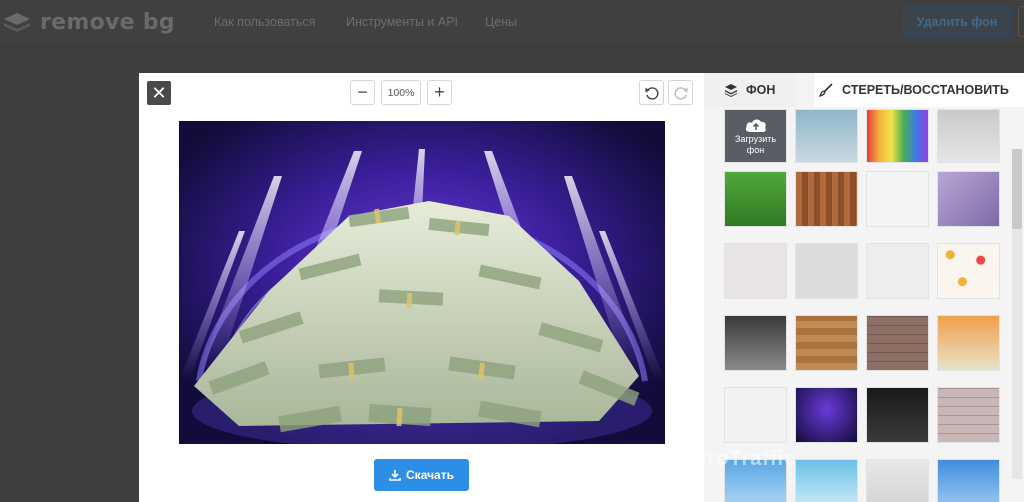 The image size is (1024, 502). What do you see at coordinates (501, 22) in the screenshot?
I see `nav-link-pricing: Цены` at bounding box center [501, 22].